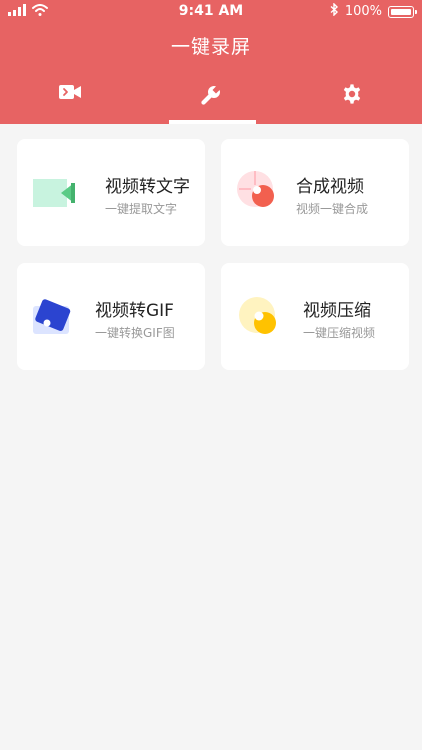 The height and width of the screenshot is (750, 422). What do you see at coordinates (56, 193) in the screenshot?
I see `video-to-text-icon` at bounding box center [56, 193].